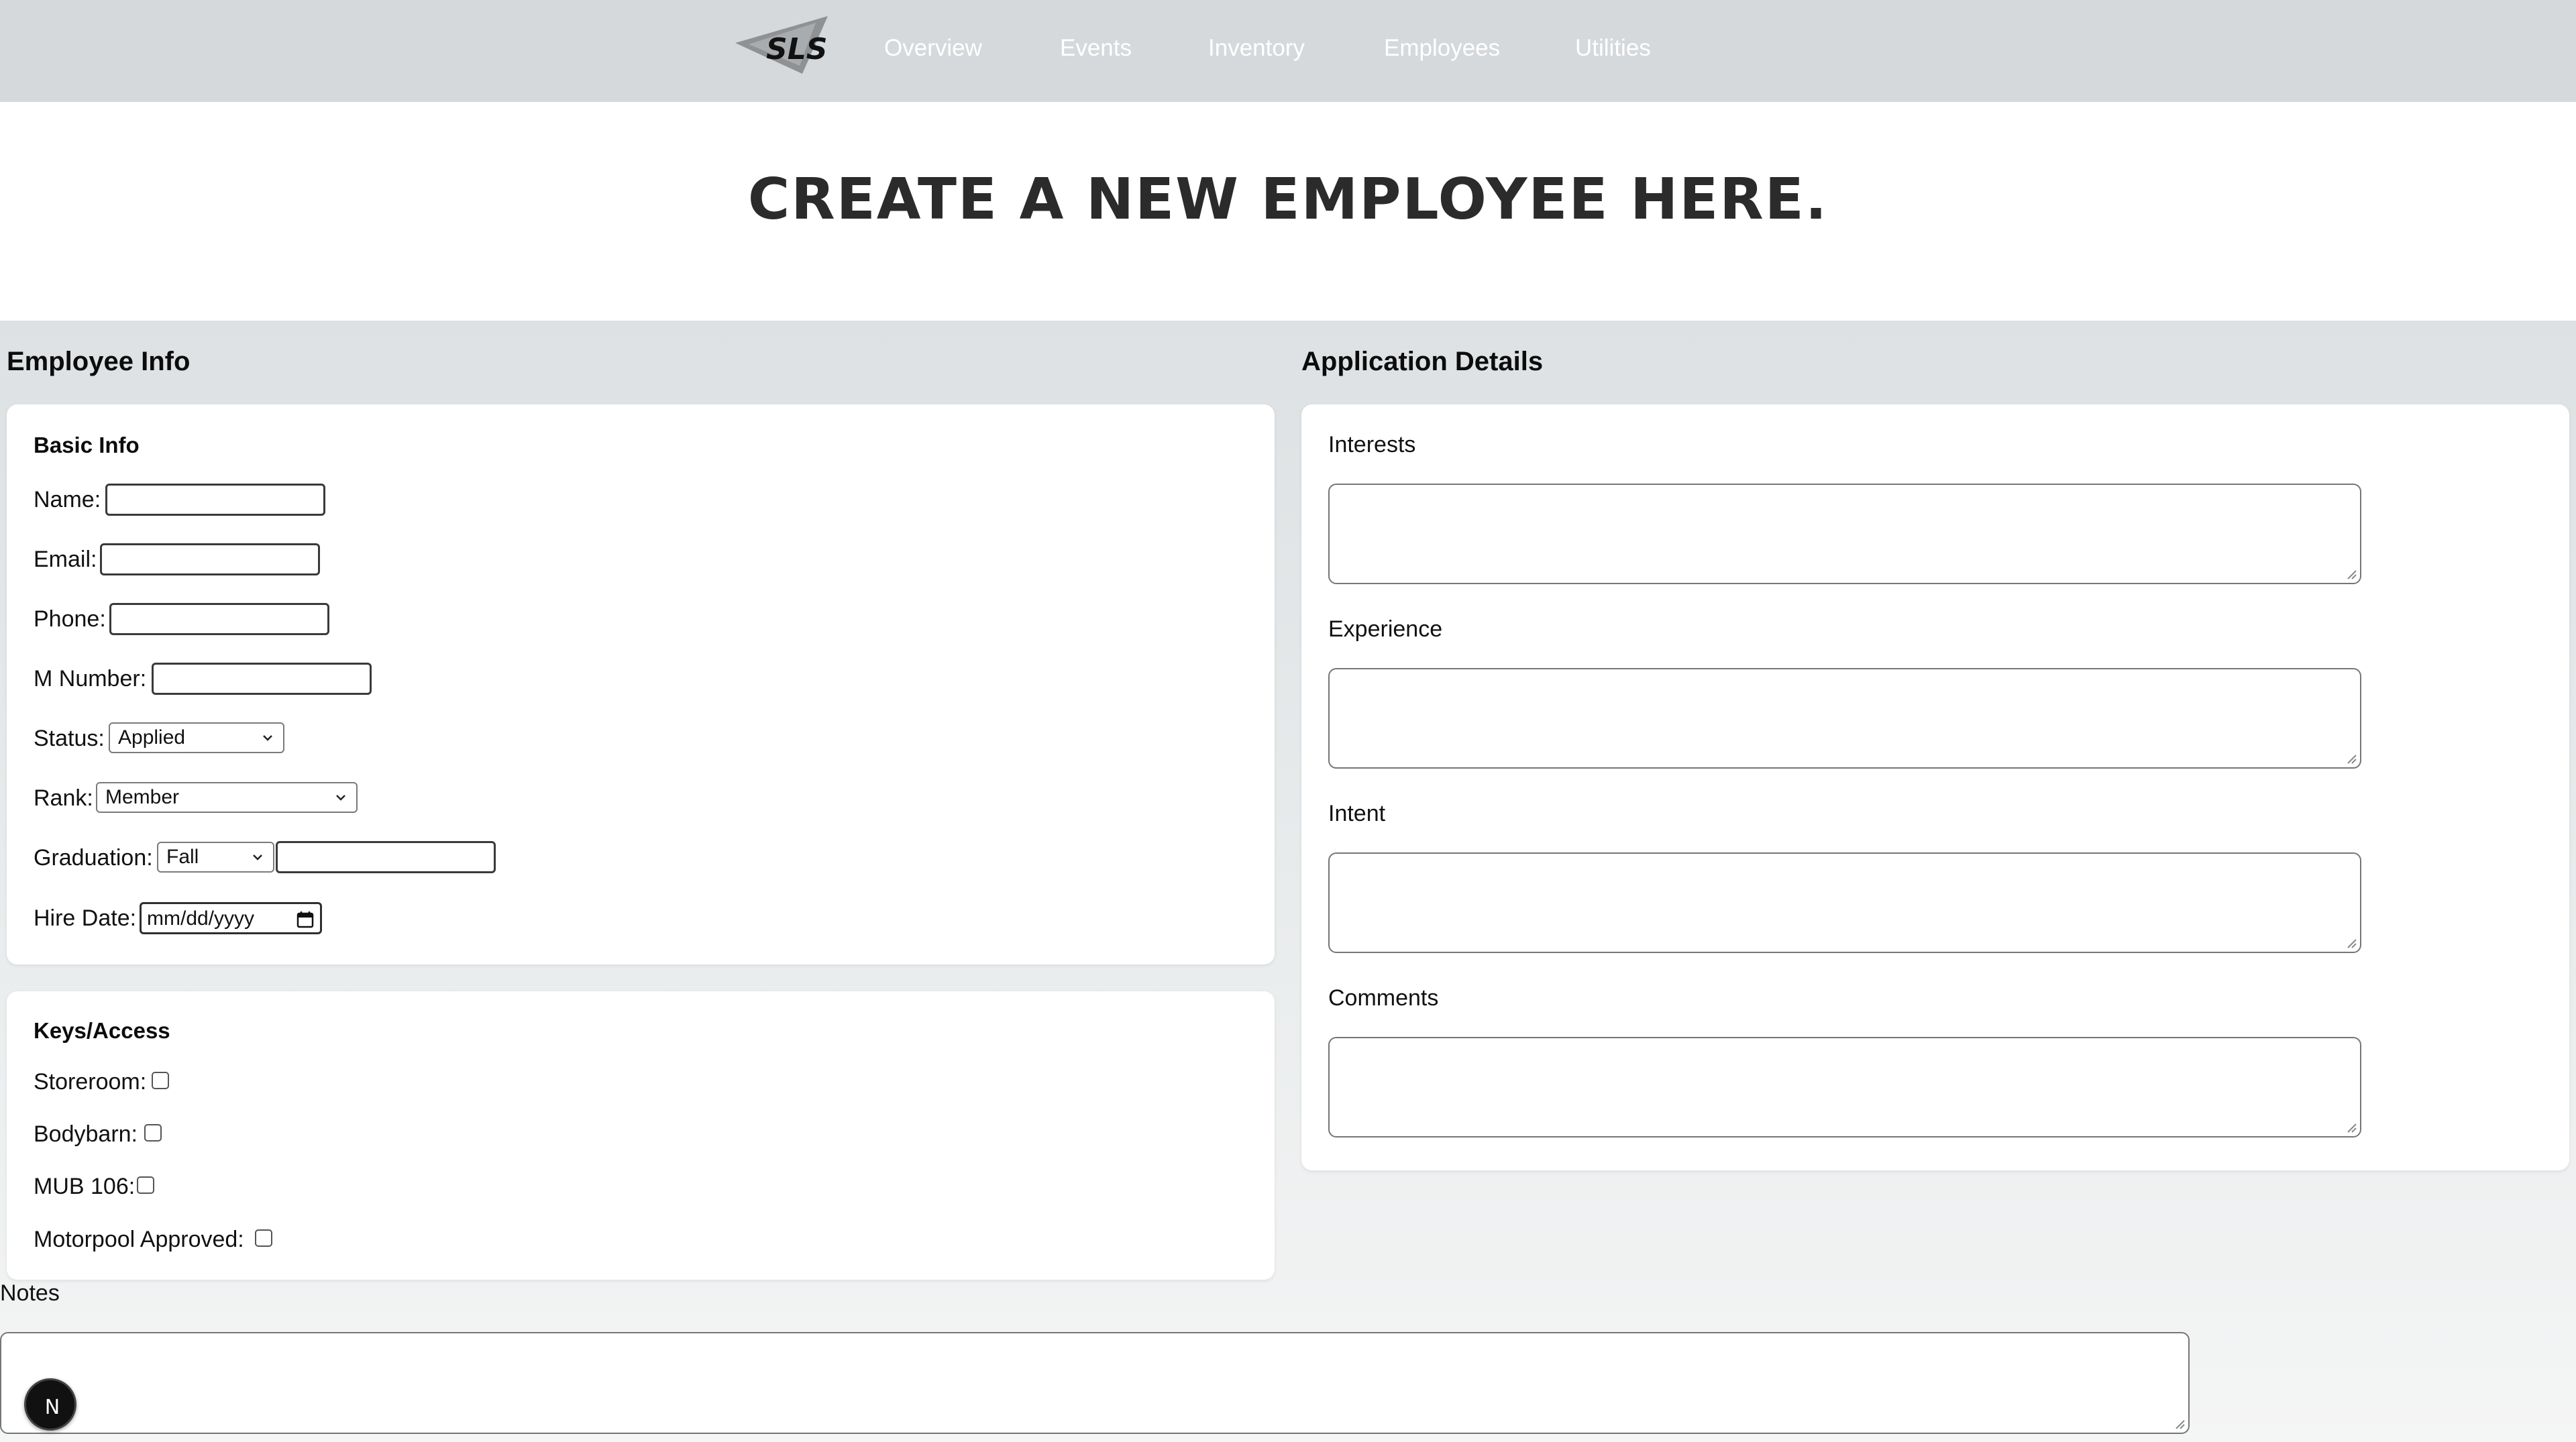 The width and height of the screenshot is (2576, 1442). I want to click on interests-textarea, so click(1844, 534).